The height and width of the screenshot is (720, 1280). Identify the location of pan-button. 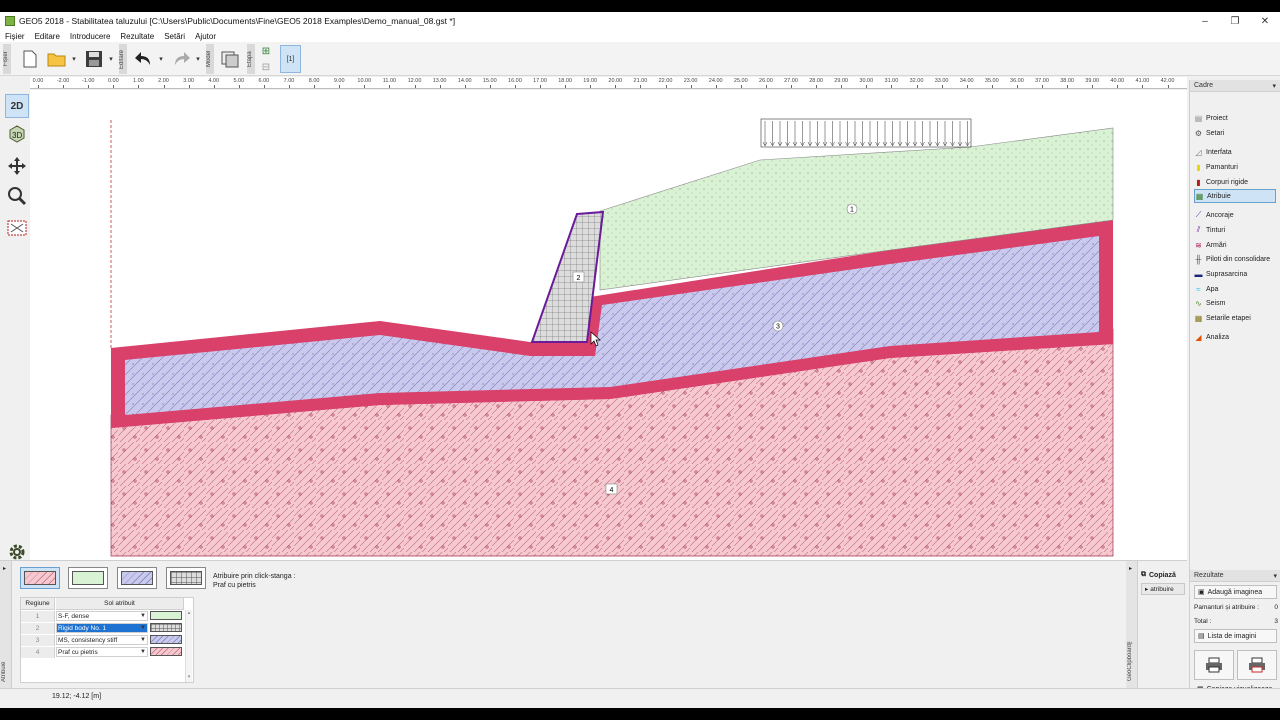
(17, 166).